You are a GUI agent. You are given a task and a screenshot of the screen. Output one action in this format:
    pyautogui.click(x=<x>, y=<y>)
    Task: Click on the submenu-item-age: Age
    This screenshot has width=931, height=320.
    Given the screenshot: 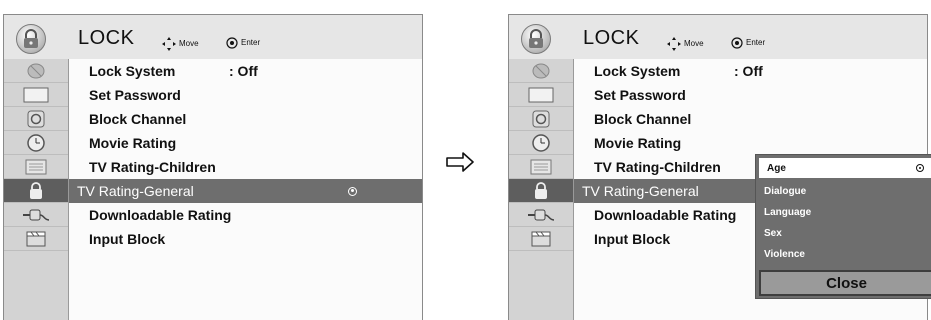 What is the action you would take?
    pyautogui.click(x=845, y=168)
    